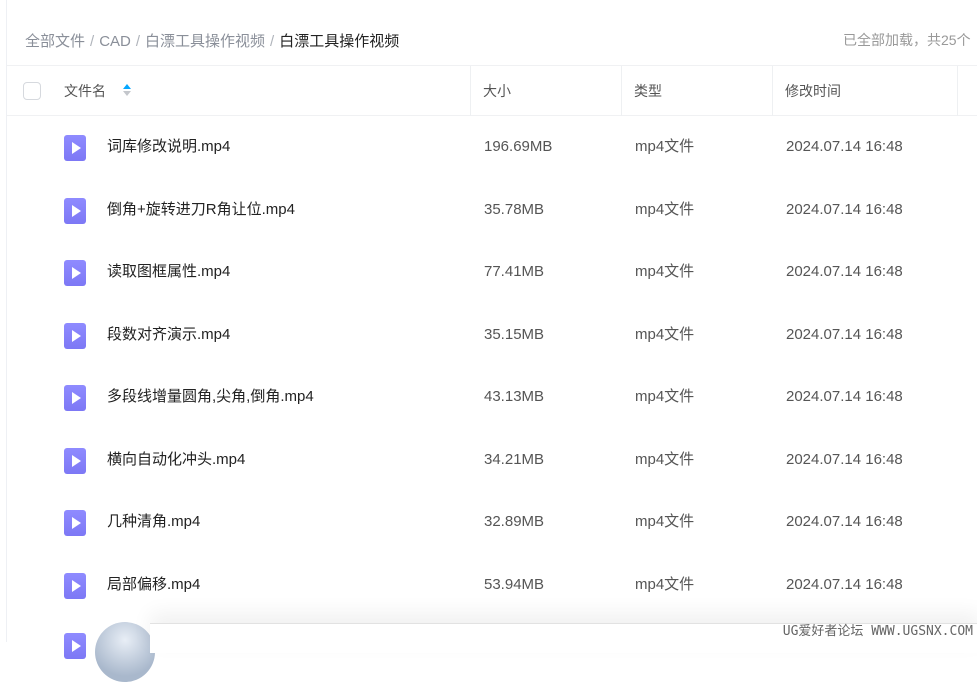  Describe the element at coordinates (115, 41) in the screenshot. I see `breadcrumb-cad: CAD` at that location.